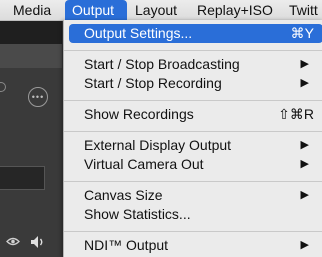  What do you see at coordinates (123, 195) in the screenshot?
I see `menu-item-label: Canvas Size` at bounding box center [123, 195].